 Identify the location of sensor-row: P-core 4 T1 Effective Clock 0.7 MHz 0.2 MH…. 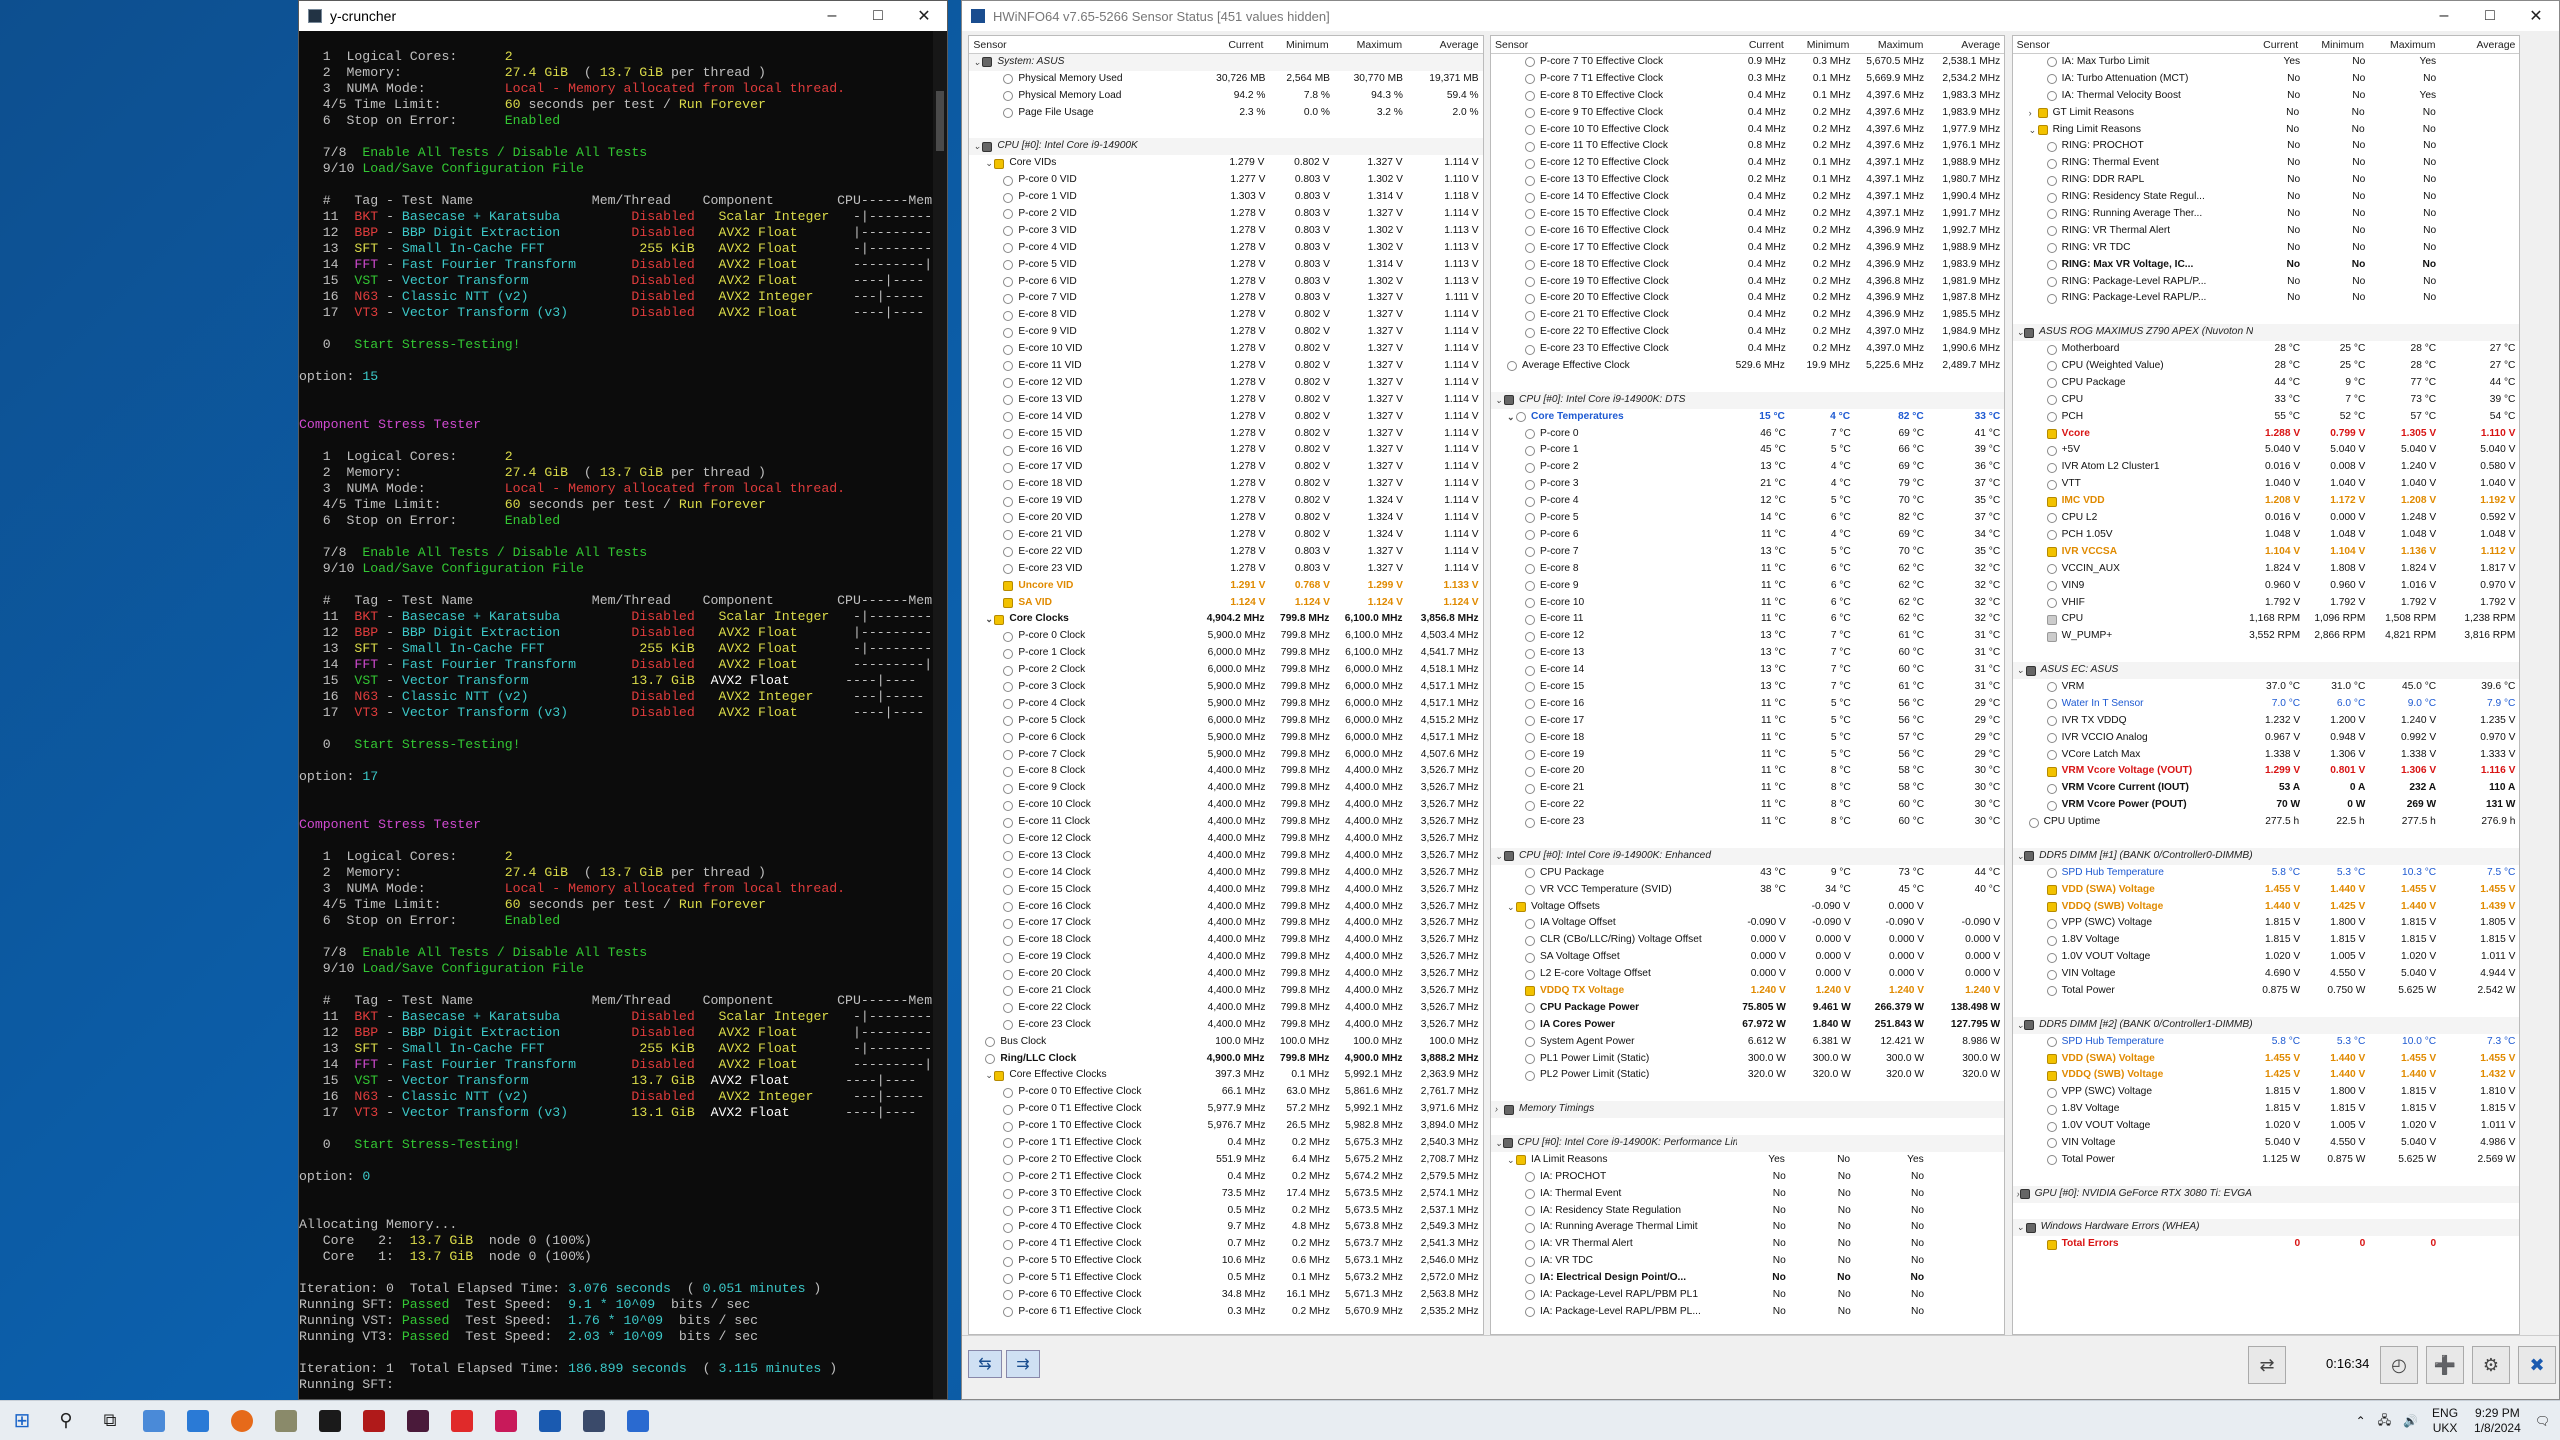
(1225, 1244).